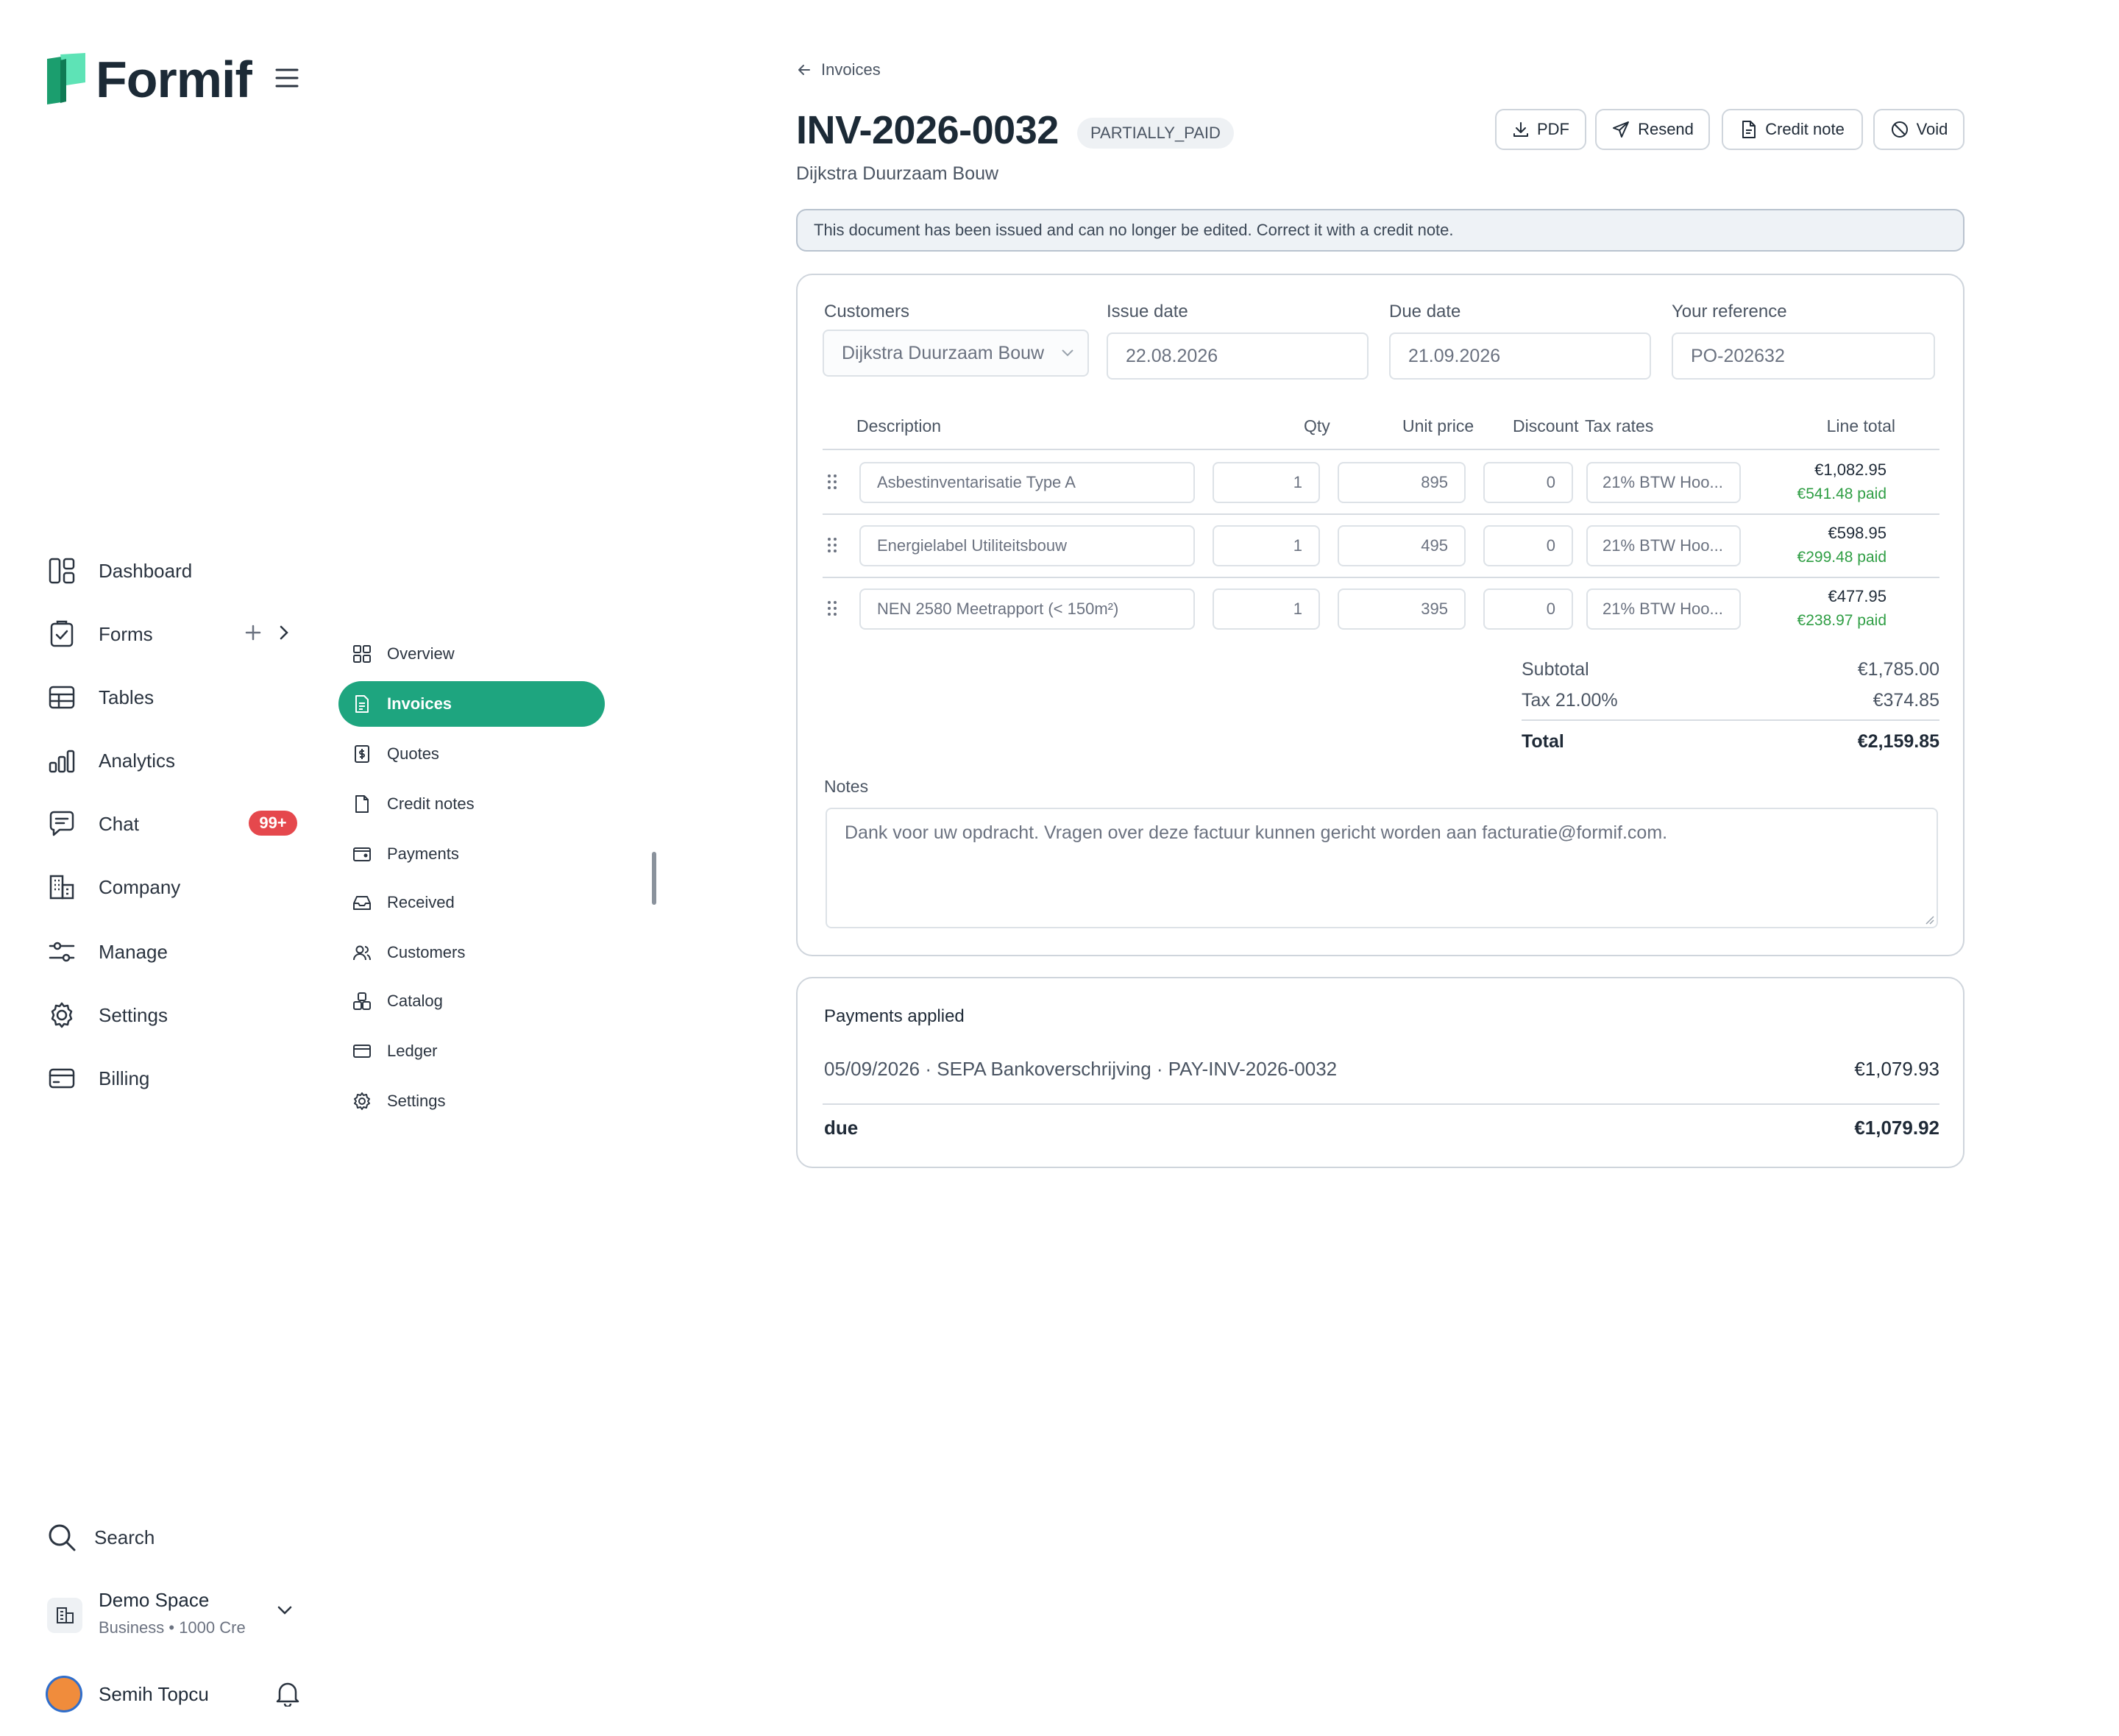 This screenshot has height=1736, width=2119. Describe the element at coordinates (471, 704) in the screenshot. I see `subnav-item-invoices: Invoices` at that location.